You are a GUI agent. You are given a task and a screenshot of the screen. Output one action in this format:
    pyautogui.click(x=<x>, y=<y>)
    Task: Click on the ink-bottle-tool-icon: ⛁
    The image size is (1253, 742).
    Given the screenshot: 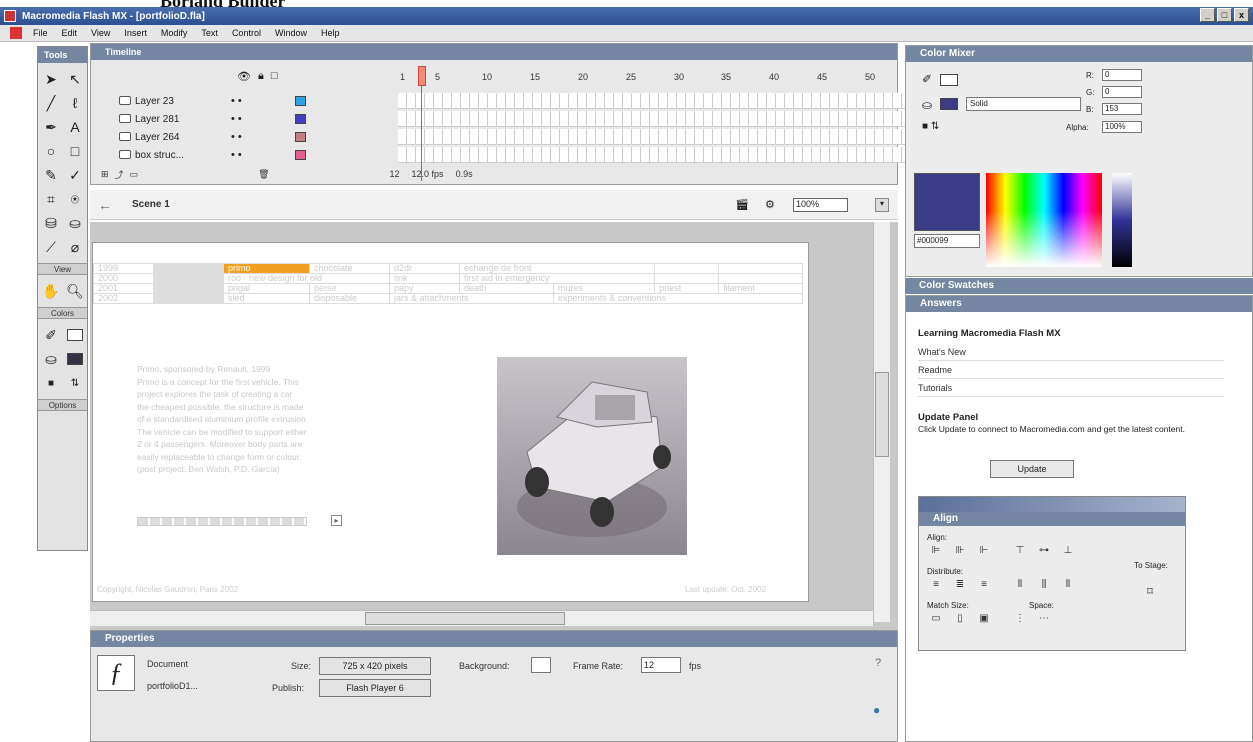 What is the action you would take?
    pyautogui.click(x=51, y=223)
    